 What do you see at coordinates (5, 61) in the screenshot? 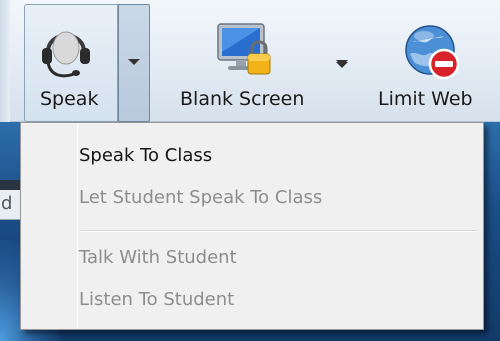
I see `toolbar-edge` at bounding box center [5, 61].